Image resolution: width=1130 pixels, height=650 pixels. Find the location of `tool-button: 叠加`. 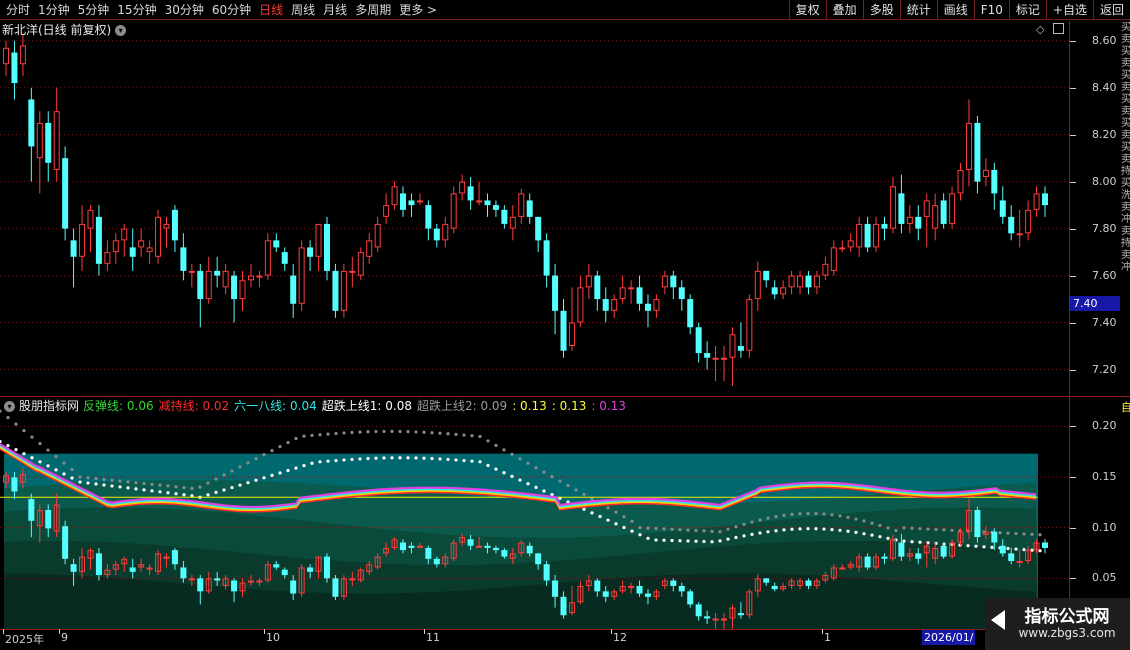

tool-button: 叠加 is located at coordinates (844, 10).